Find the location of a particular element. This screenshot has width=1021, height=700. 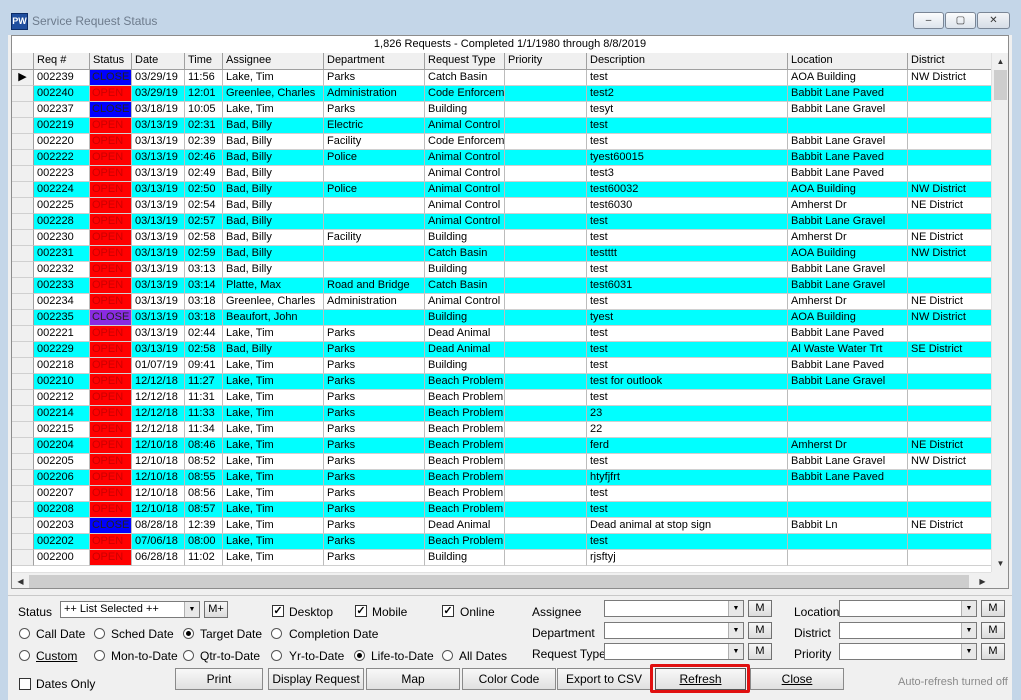

table-cell: 02:49 is located at coordinates (204, 174).